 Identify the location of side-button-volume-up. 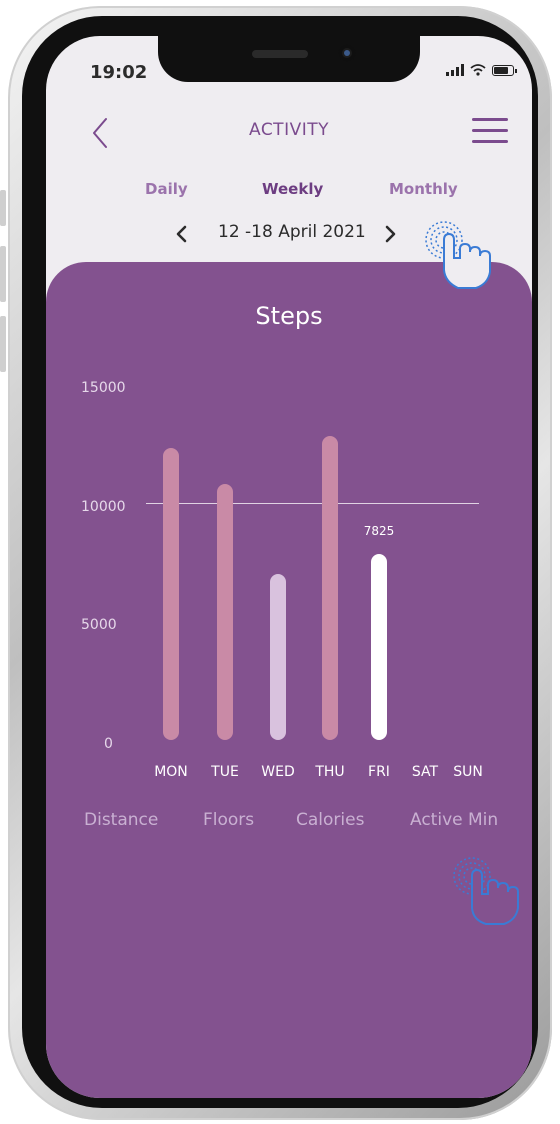
(3, 274).